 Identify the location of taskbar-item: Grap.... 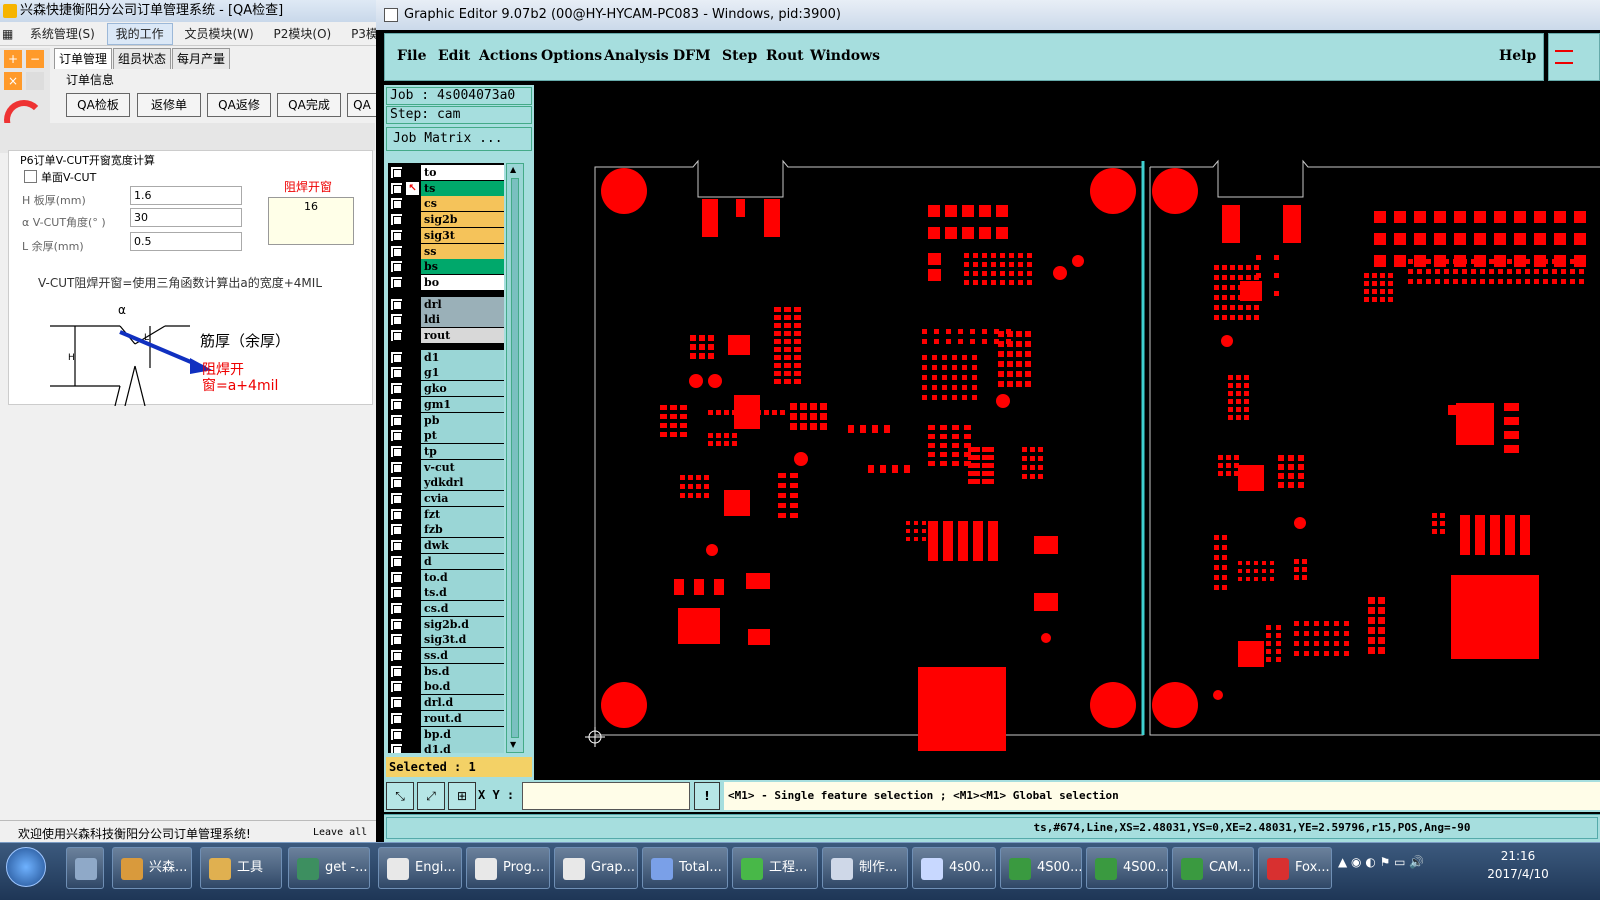
(596, 868).